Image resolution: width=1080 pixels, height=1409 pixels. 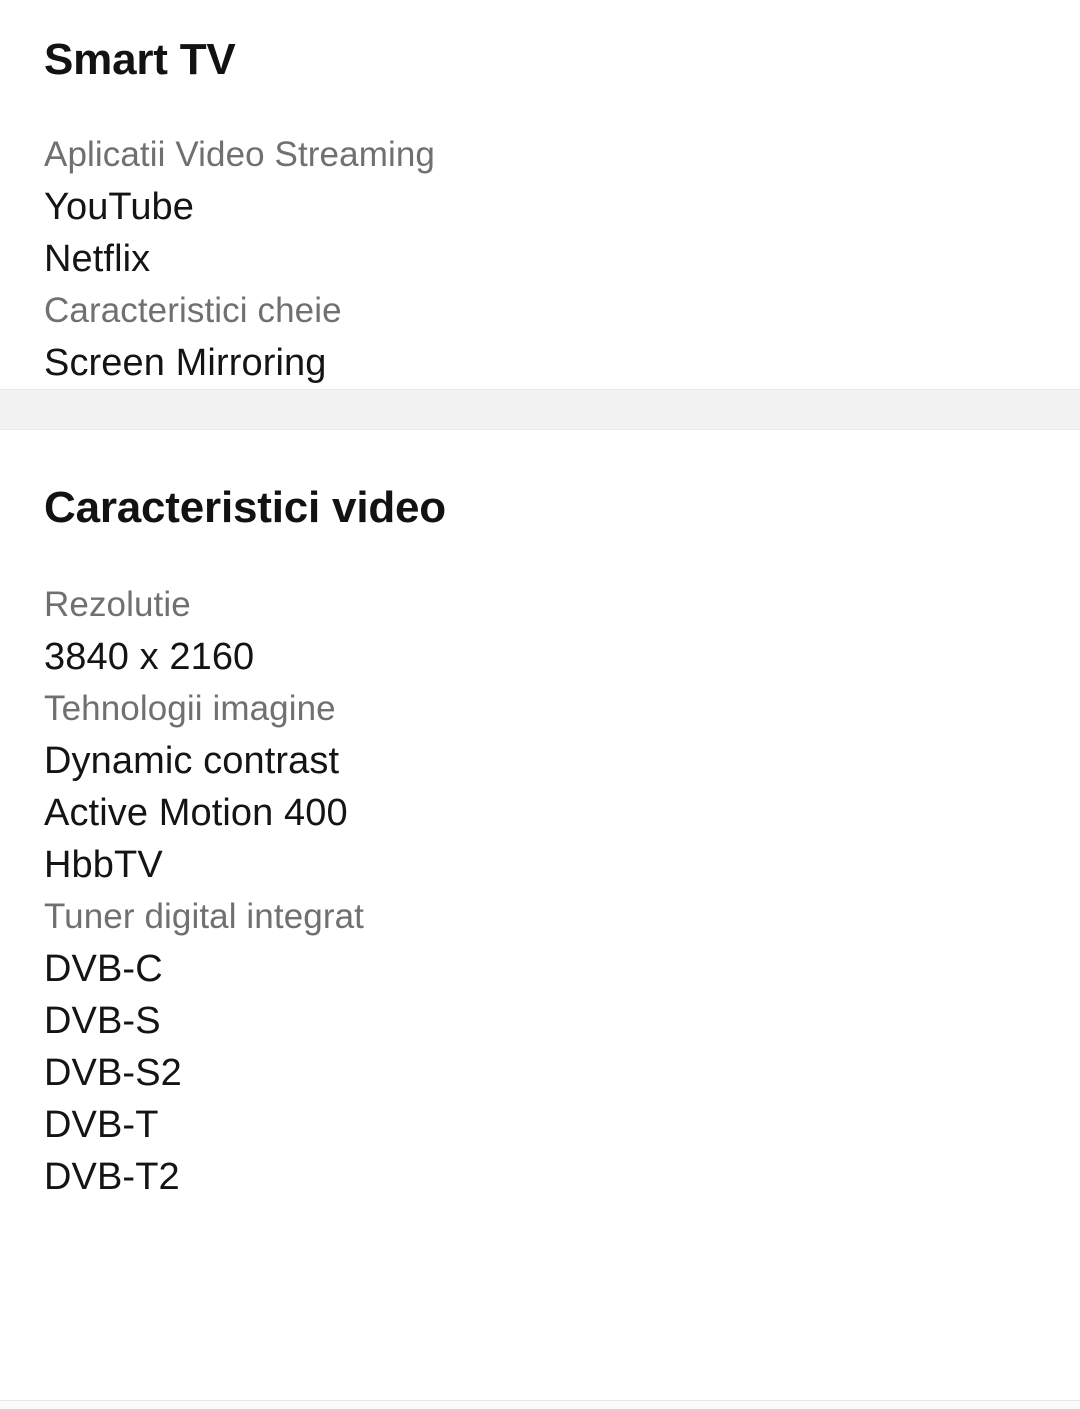 I want to click on spec-label: Aplicatii Video Streaming, so click(x=239, y=154).